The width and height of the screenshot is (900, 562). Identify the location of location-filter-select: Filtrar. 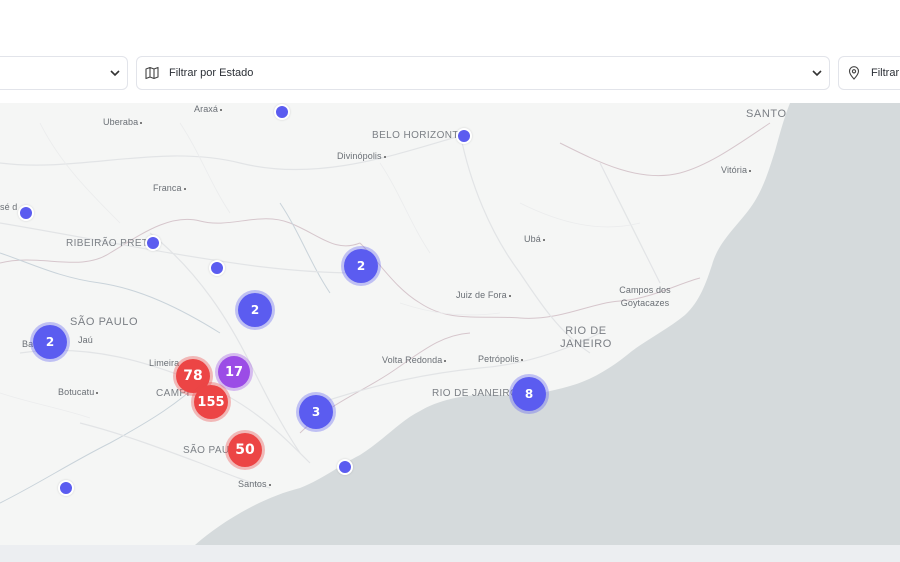
(869, 73).